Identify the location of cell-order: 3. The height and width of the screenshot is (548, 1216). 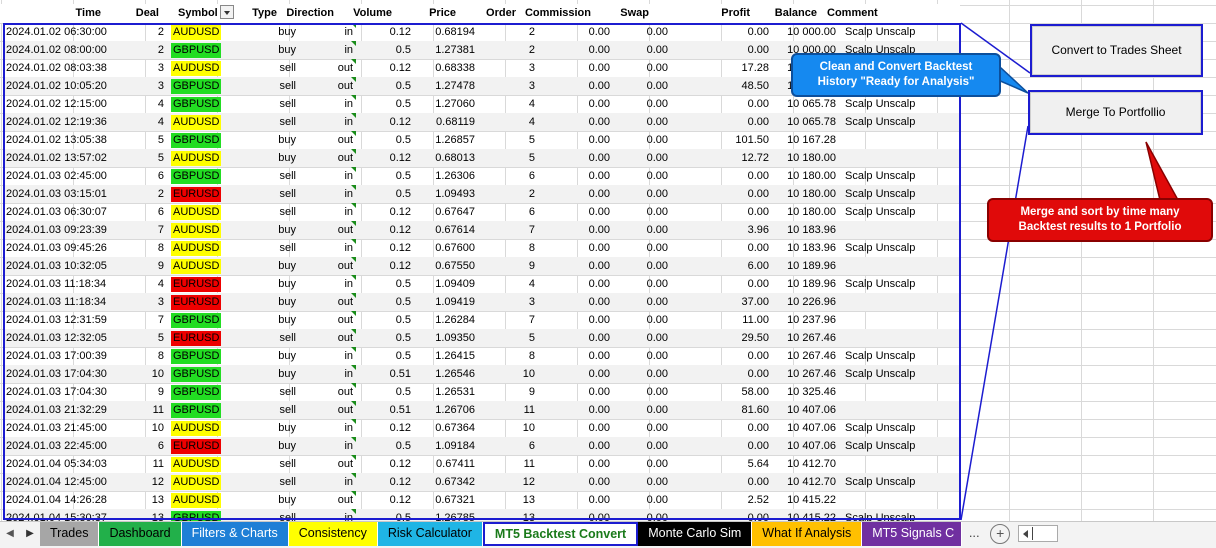
(508, 68).